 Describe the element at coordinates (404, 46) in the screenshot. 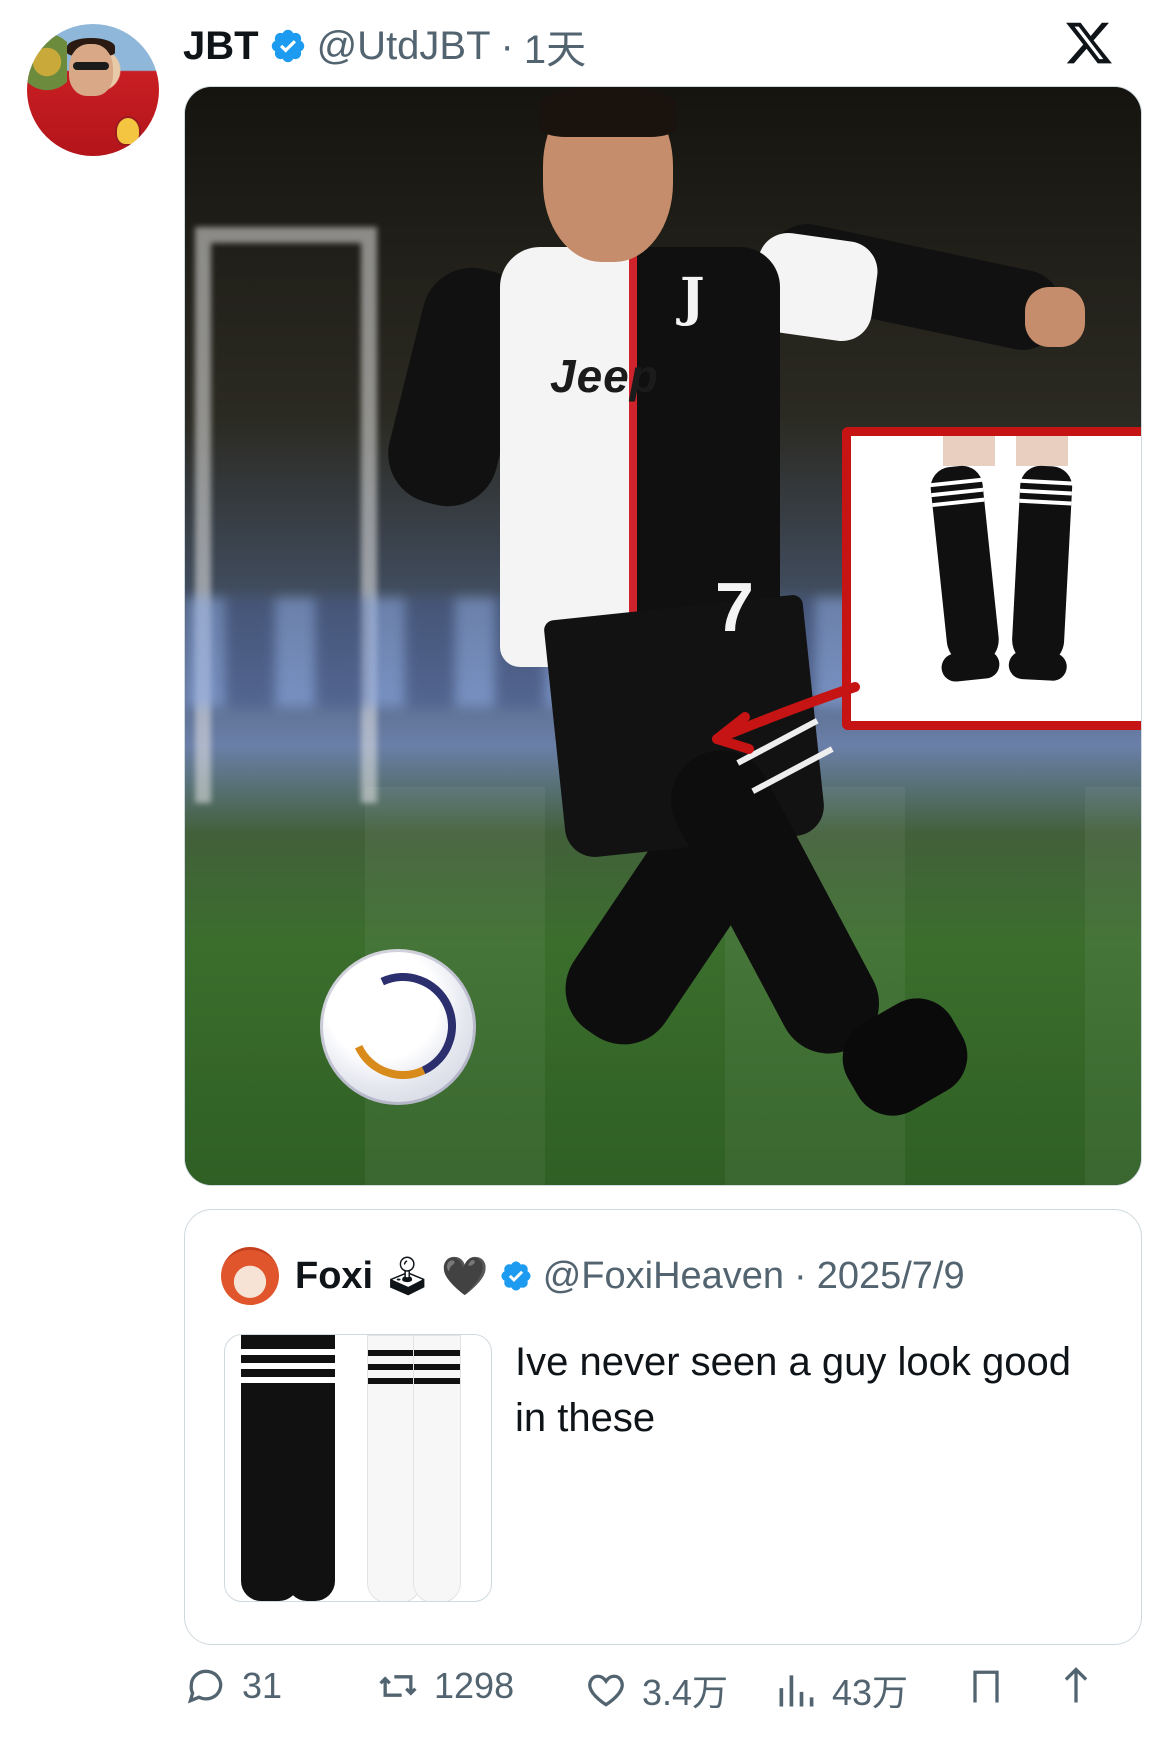

I see `author-handle: @UtdJBT` at that location.